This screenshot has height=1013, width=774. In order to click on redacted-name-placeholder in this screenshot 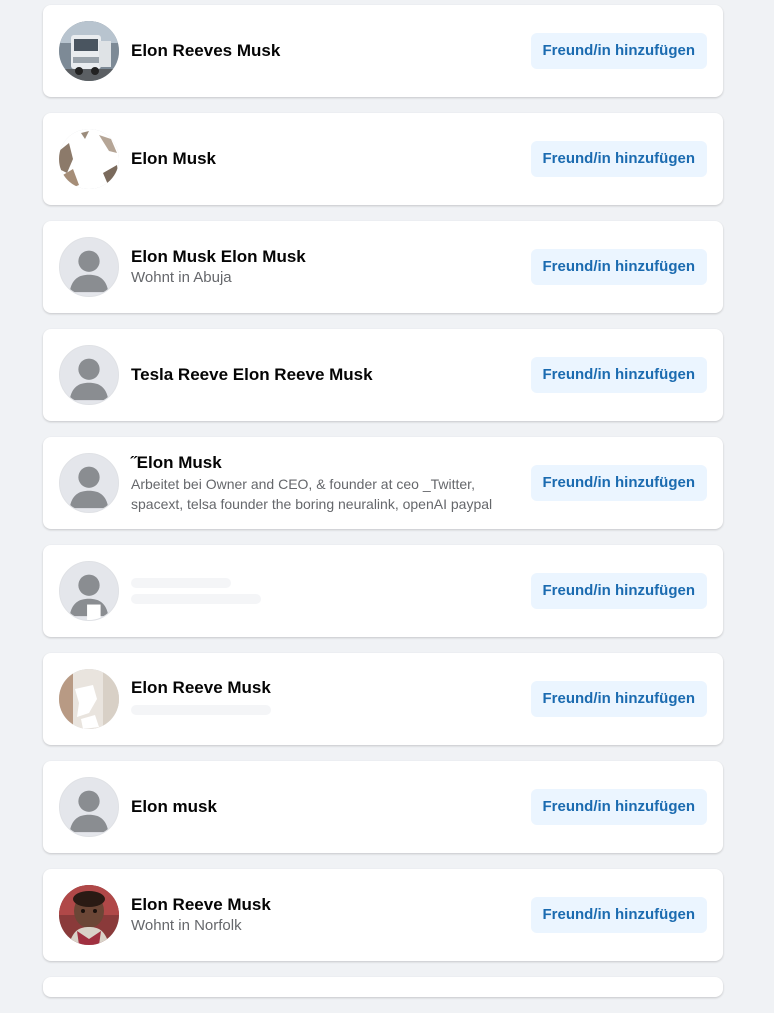, I will do `click(181, 583)`.